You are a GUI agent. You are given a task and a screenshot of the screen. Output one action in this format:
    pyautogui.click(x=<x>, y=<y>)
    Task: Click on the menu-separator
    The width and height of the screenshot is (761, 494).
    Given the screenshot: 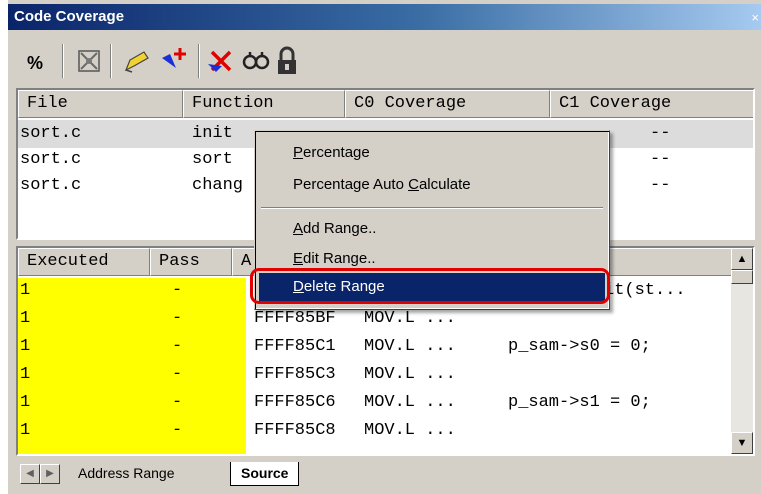 What is the action you would take?
    pyautogui.click(x=432, y=208)
    